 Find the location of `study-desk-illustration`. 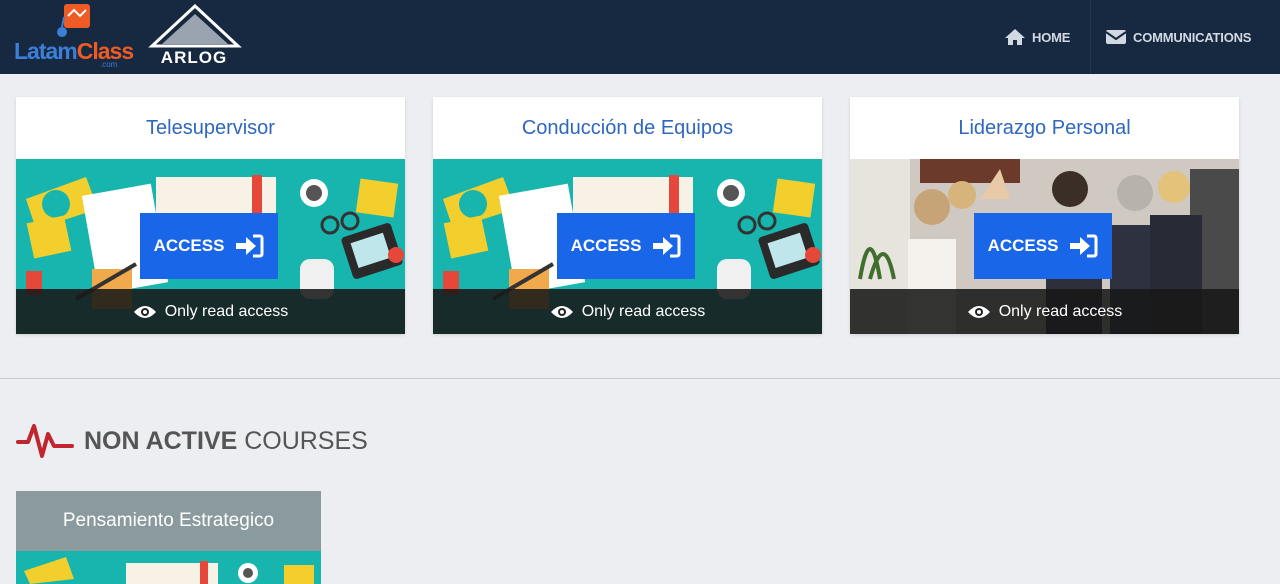

study-desk-illustration is located at coordinates (168, 567).